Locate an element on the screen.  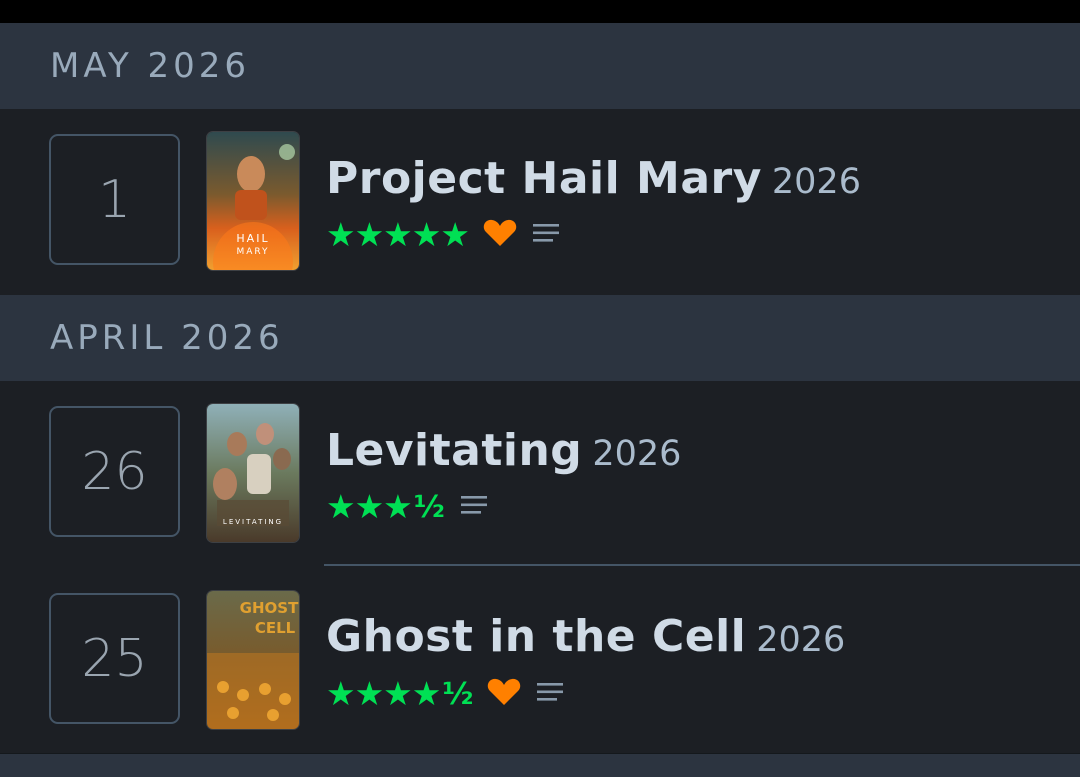
title-line: Ghost in the Cell 2026 is located at coordinates (585, 636).